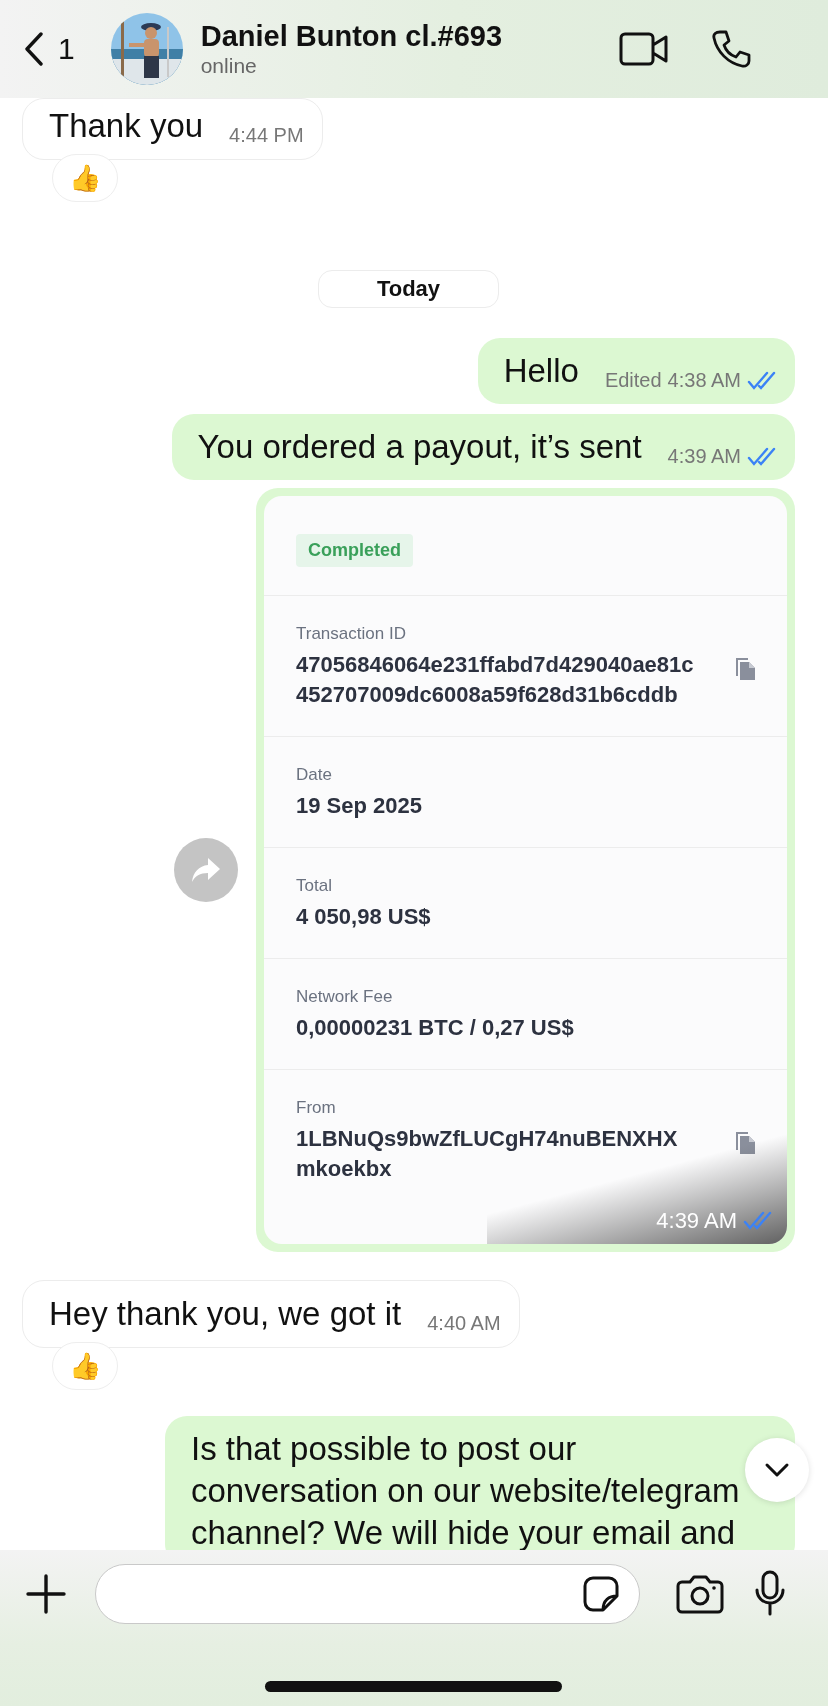 This screenshot has width=828, height=1706. What do you see at coordinates (314, 886) in the screenshot?
I see `field-label: Total` at bounding box center [314, 886].